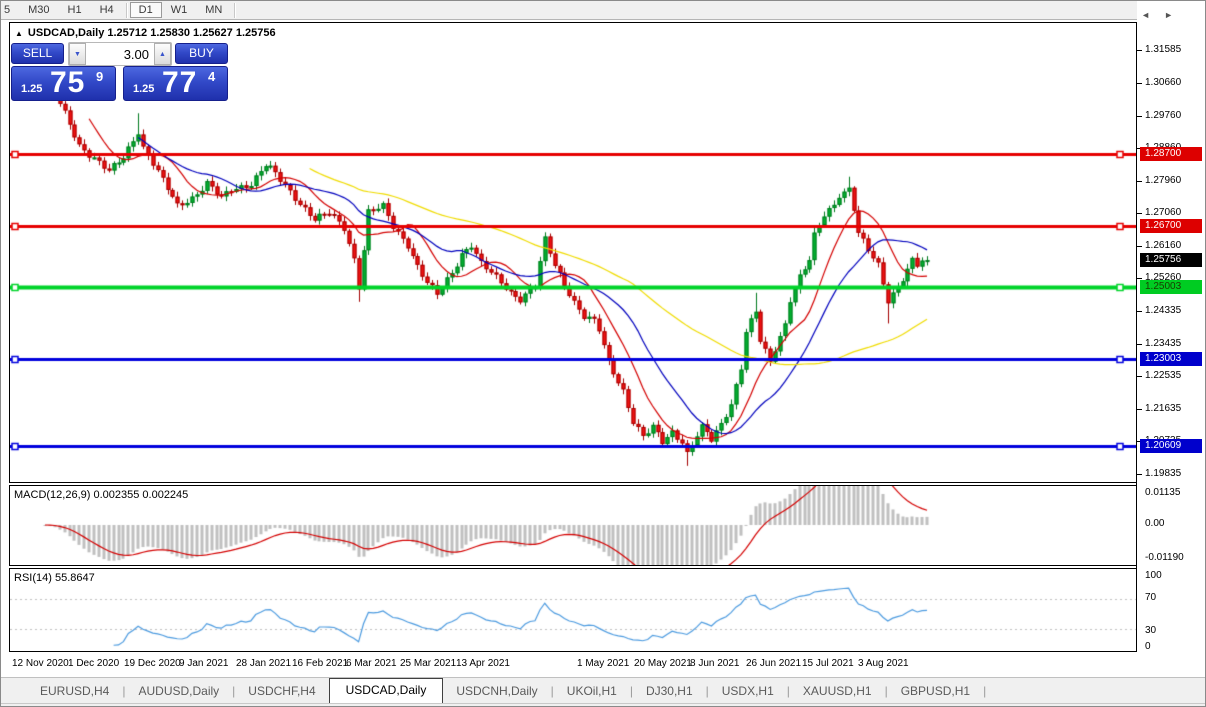  Describe the element at coordinates (1163, 408) in the screenshot. I see `price-tick-label: 1.21635` at that location.